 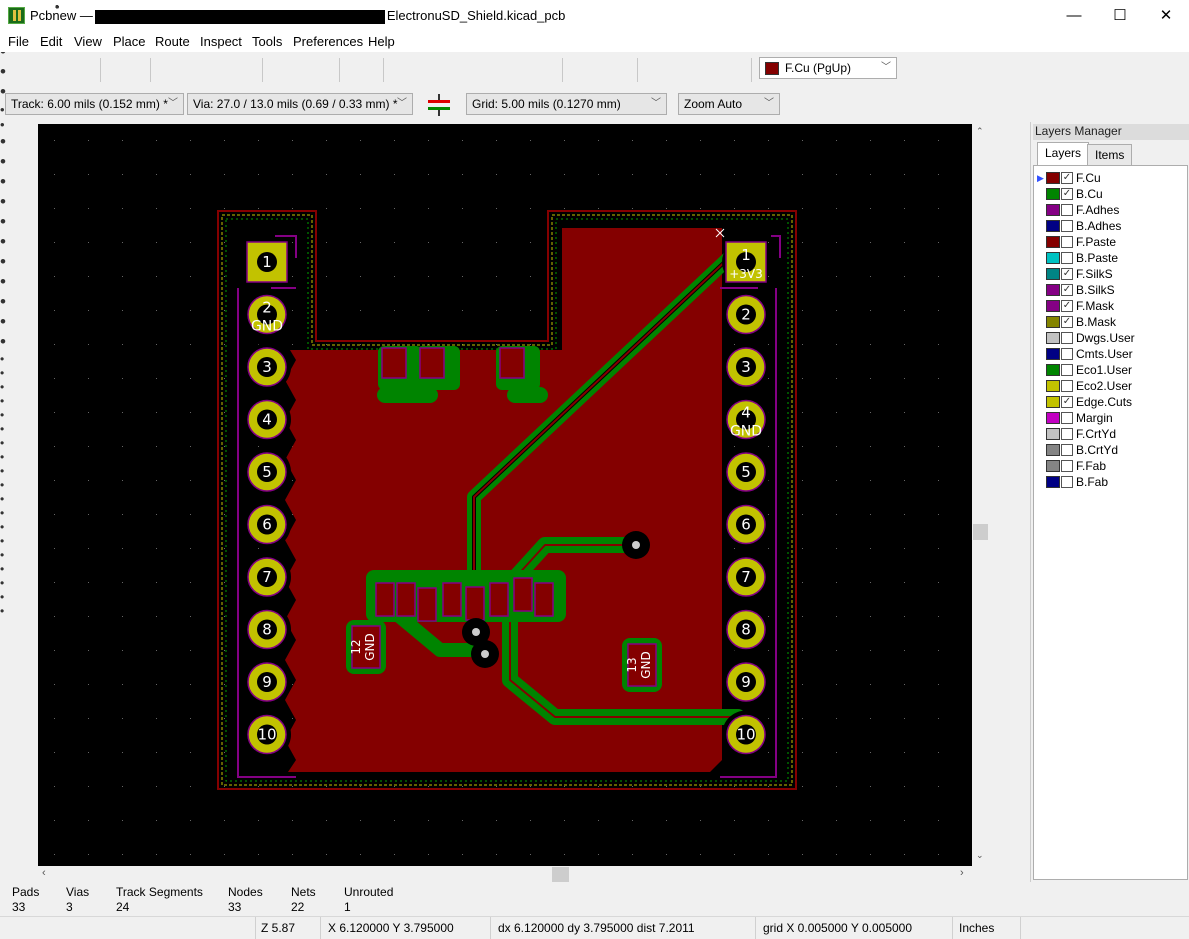 I want to click on menu-file: File, so click(x=18, y=41).